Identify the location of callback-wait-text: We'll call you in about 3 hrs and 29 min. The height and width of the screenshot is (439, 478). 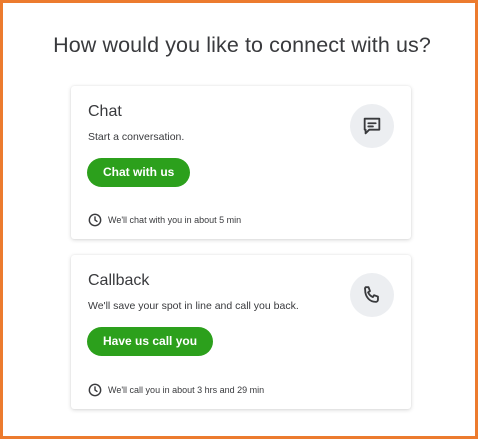
(186, 390).